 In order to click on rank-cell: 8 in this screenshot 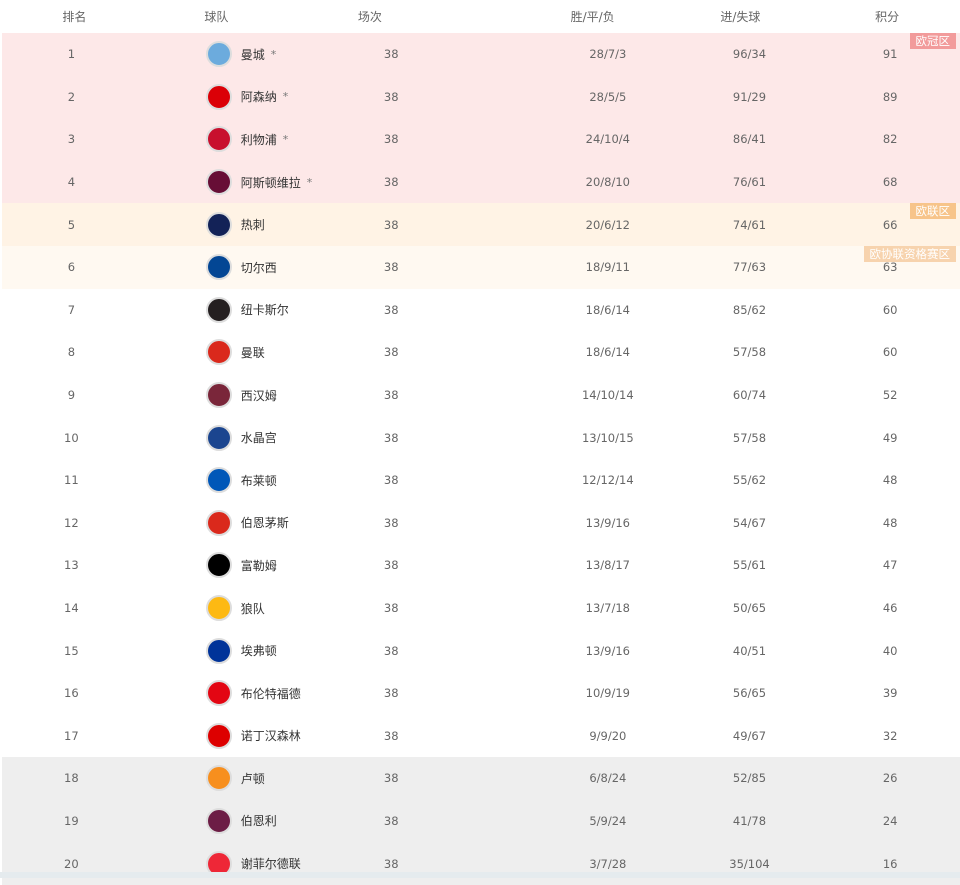, I will do `click(71, 352)`.